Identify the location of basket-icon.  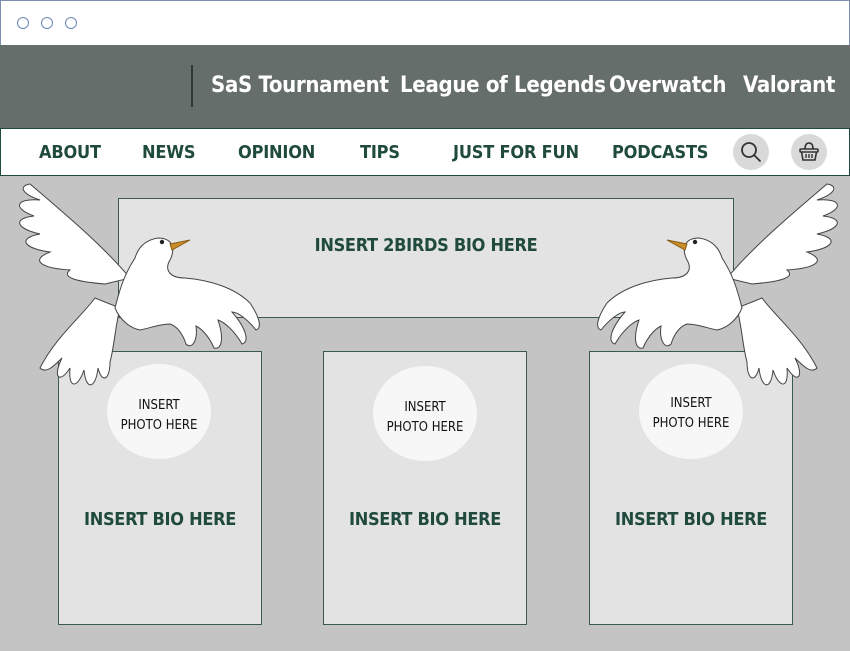
(809, 151).